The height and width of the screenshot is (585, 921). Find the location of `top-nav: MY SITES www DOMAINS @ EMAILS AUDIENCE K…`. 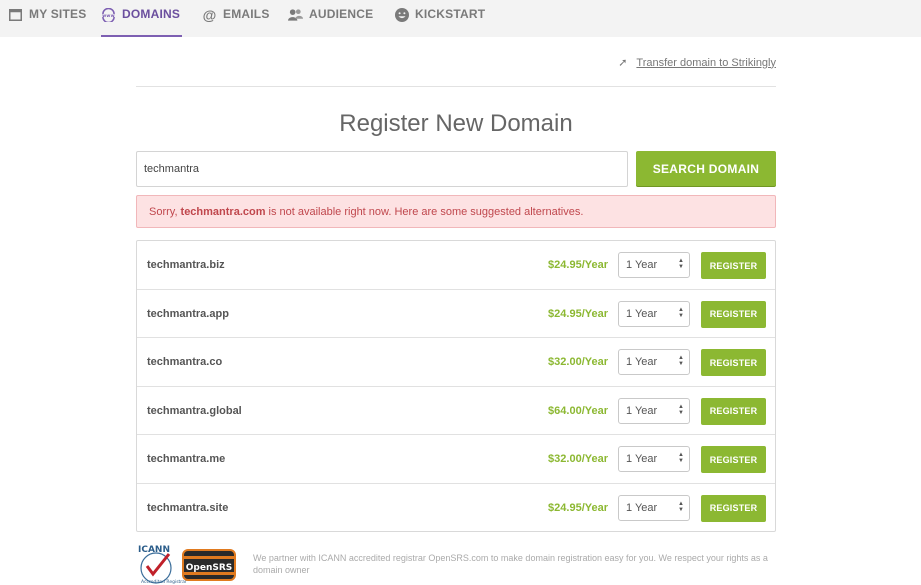

top-nav: MY SITES www DOMAINS @ EMAILS AUDIENCE K… is located at coordinates (460, 18).